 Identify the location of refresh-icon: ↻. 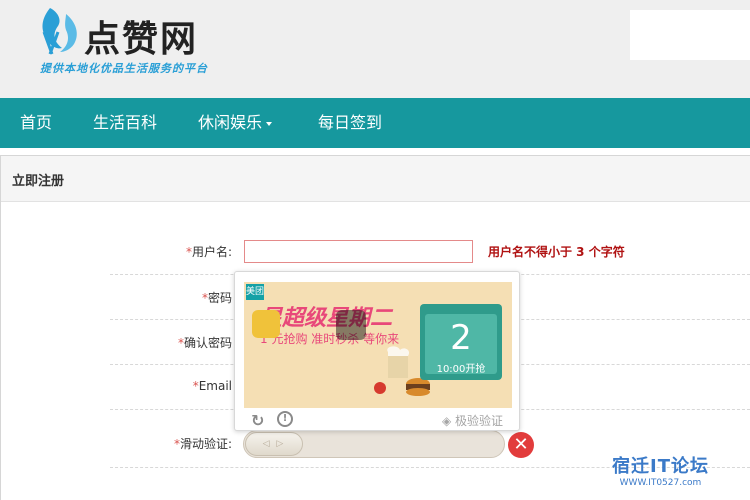
(257, 420).